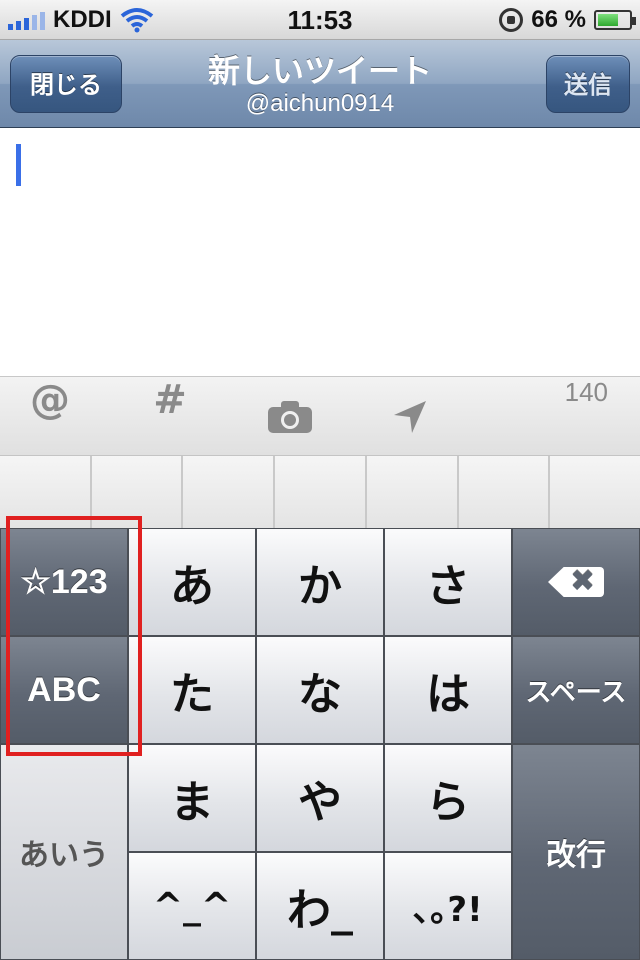  Describe the element at coordinates (64, 690) in the screenshot. I see `key-abc-mode: ABC` at that location.